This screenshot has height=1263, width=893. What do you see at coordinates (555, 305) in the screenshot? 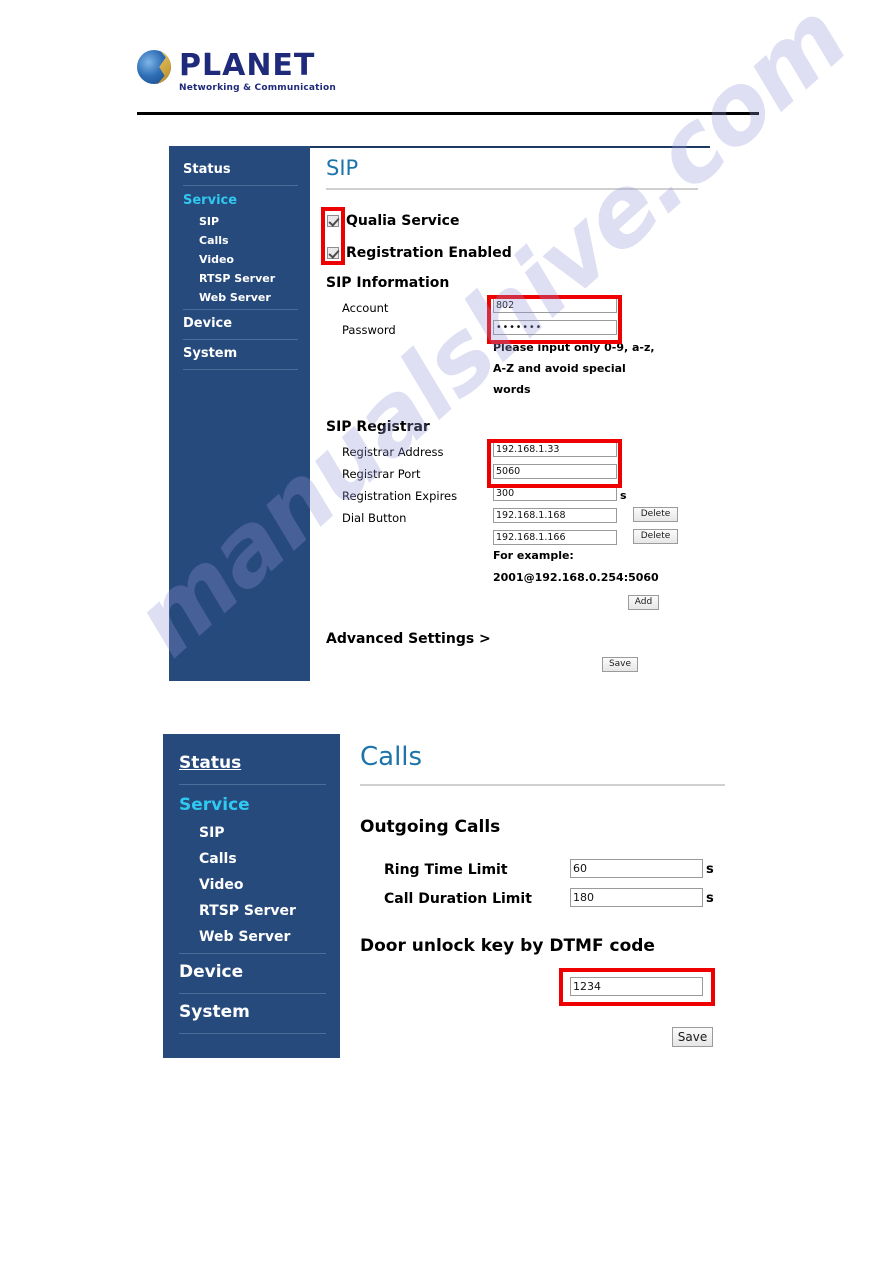
I see `account-input` at bounding box center [555, 305].